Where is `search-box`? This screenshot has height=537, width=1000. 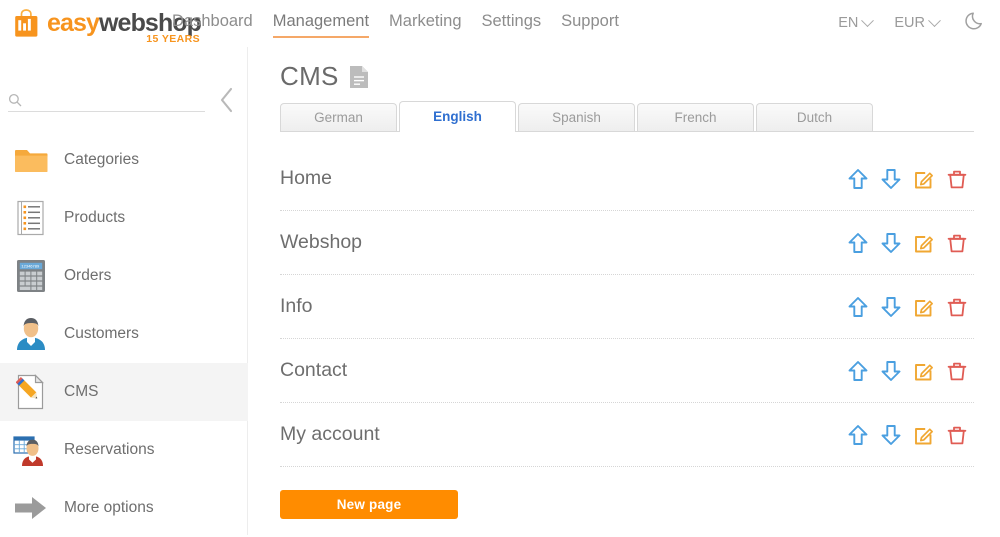 search-box is located at coordinates (106, 100).